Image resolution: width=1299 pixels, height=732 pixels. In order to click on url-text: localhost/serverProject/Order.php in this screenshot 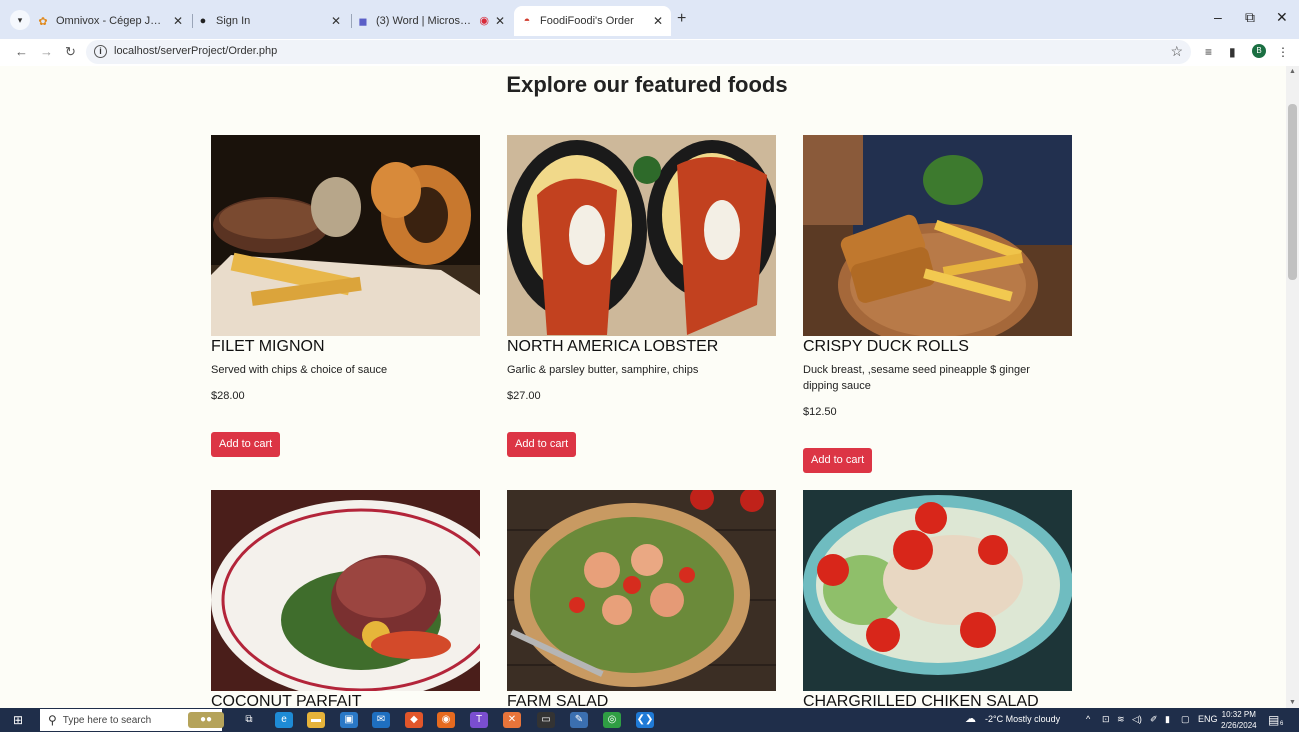, I will do `click(196, 51)`.